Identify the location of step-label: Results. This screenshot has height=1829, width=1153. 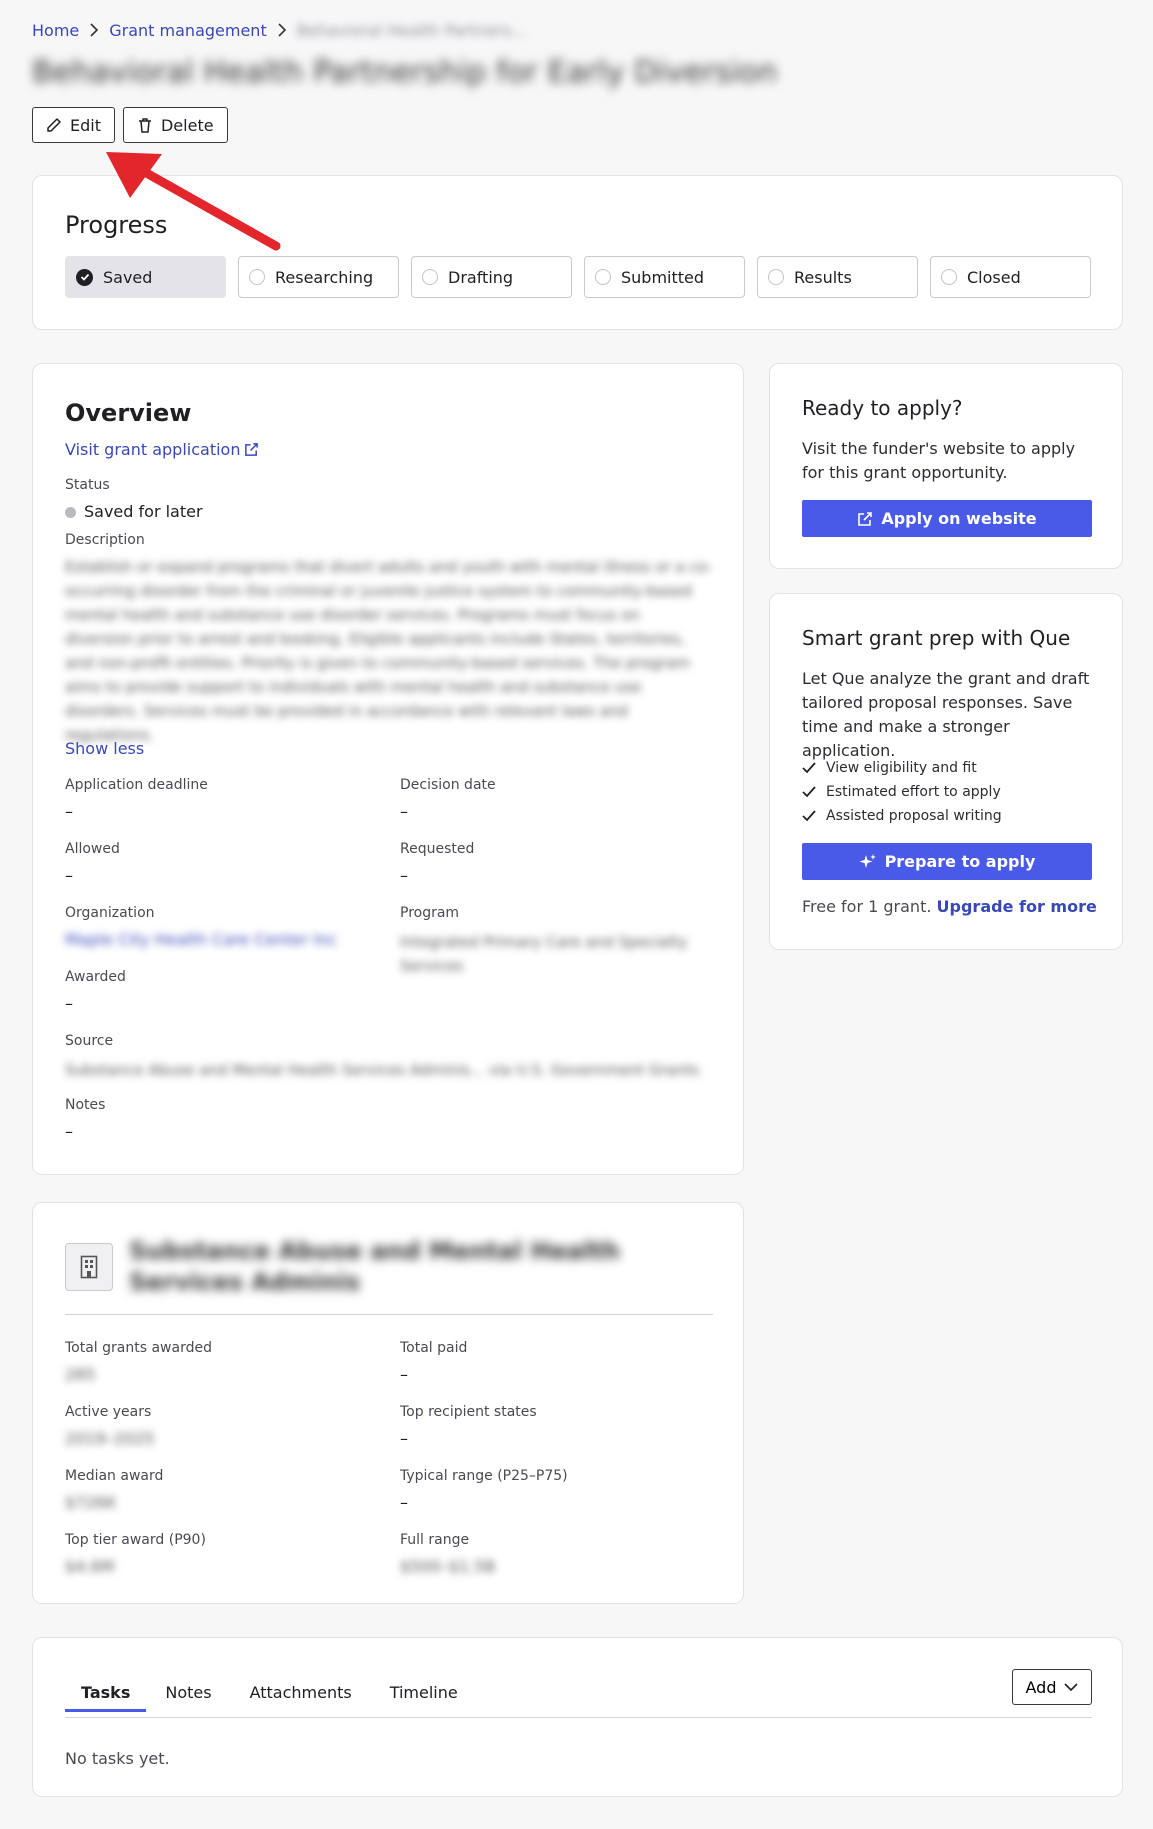
(823, 277).